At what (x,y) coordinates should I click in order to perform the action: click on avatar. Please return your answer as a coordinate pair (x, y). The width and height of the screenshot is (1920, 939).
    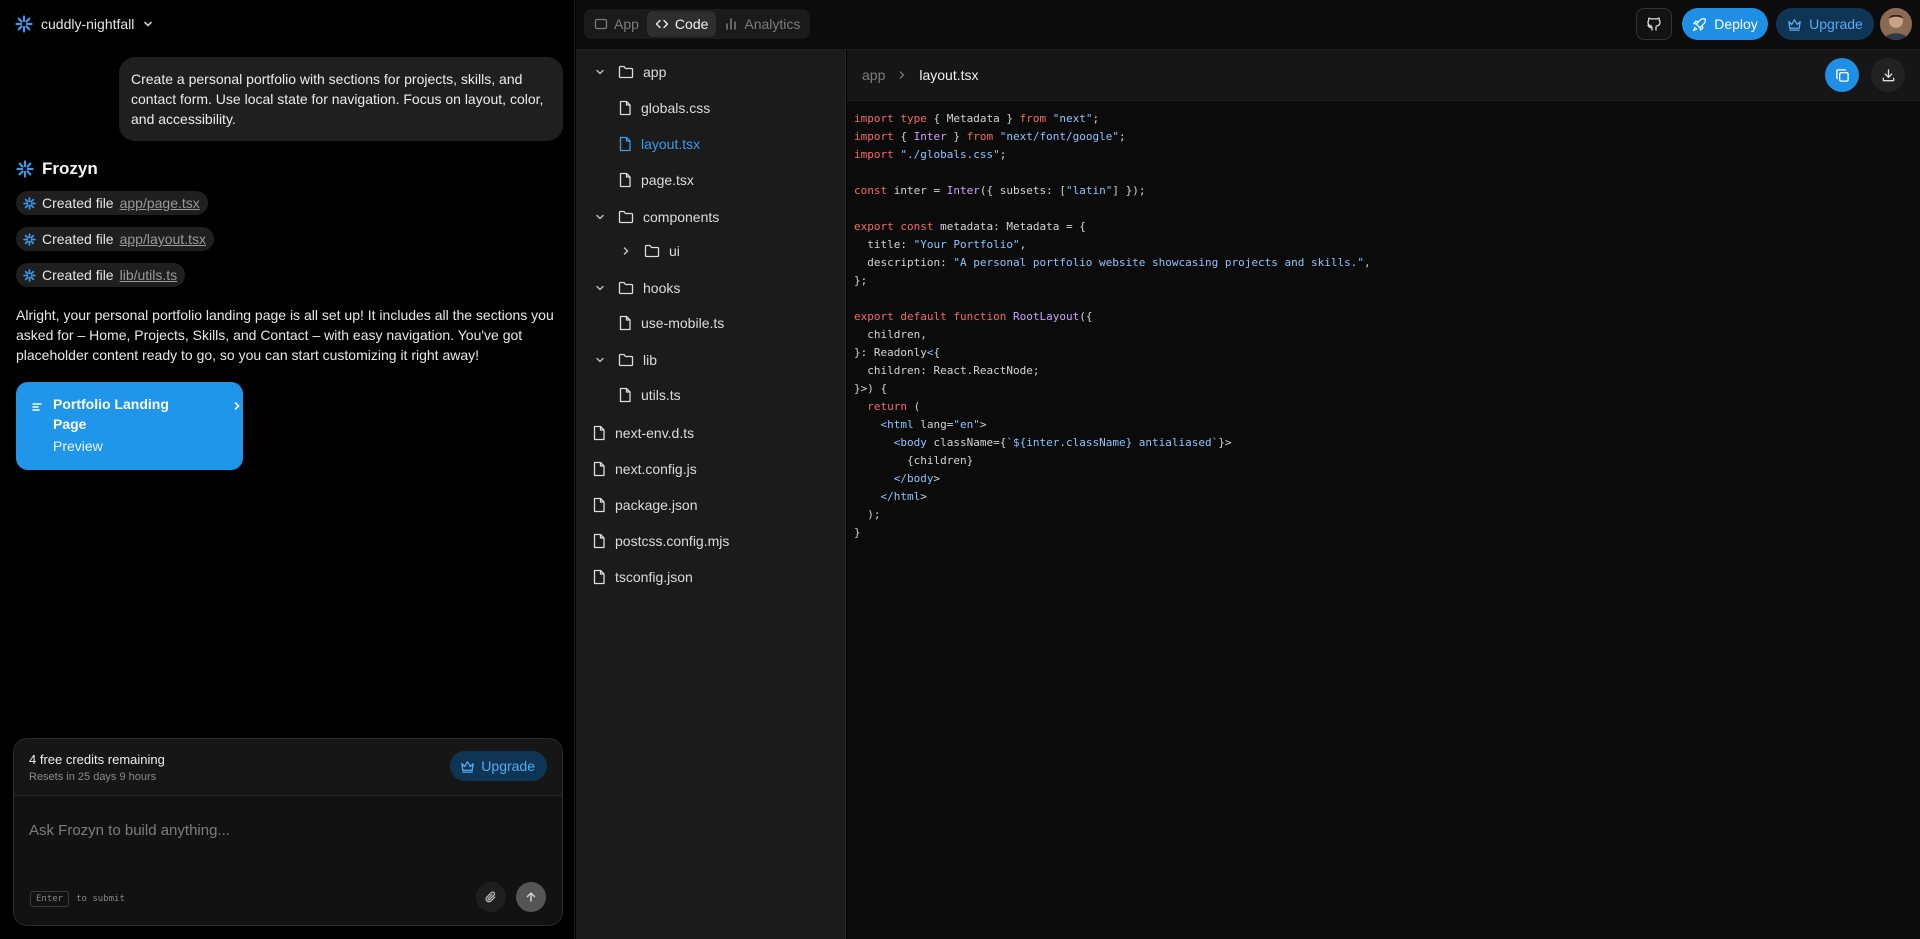
    Looking at the image, I should click on (1896, 24).